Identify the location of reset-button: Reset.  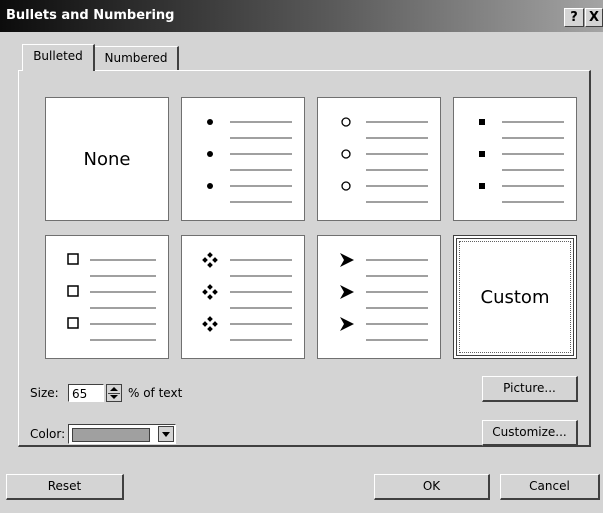
(65, 487).